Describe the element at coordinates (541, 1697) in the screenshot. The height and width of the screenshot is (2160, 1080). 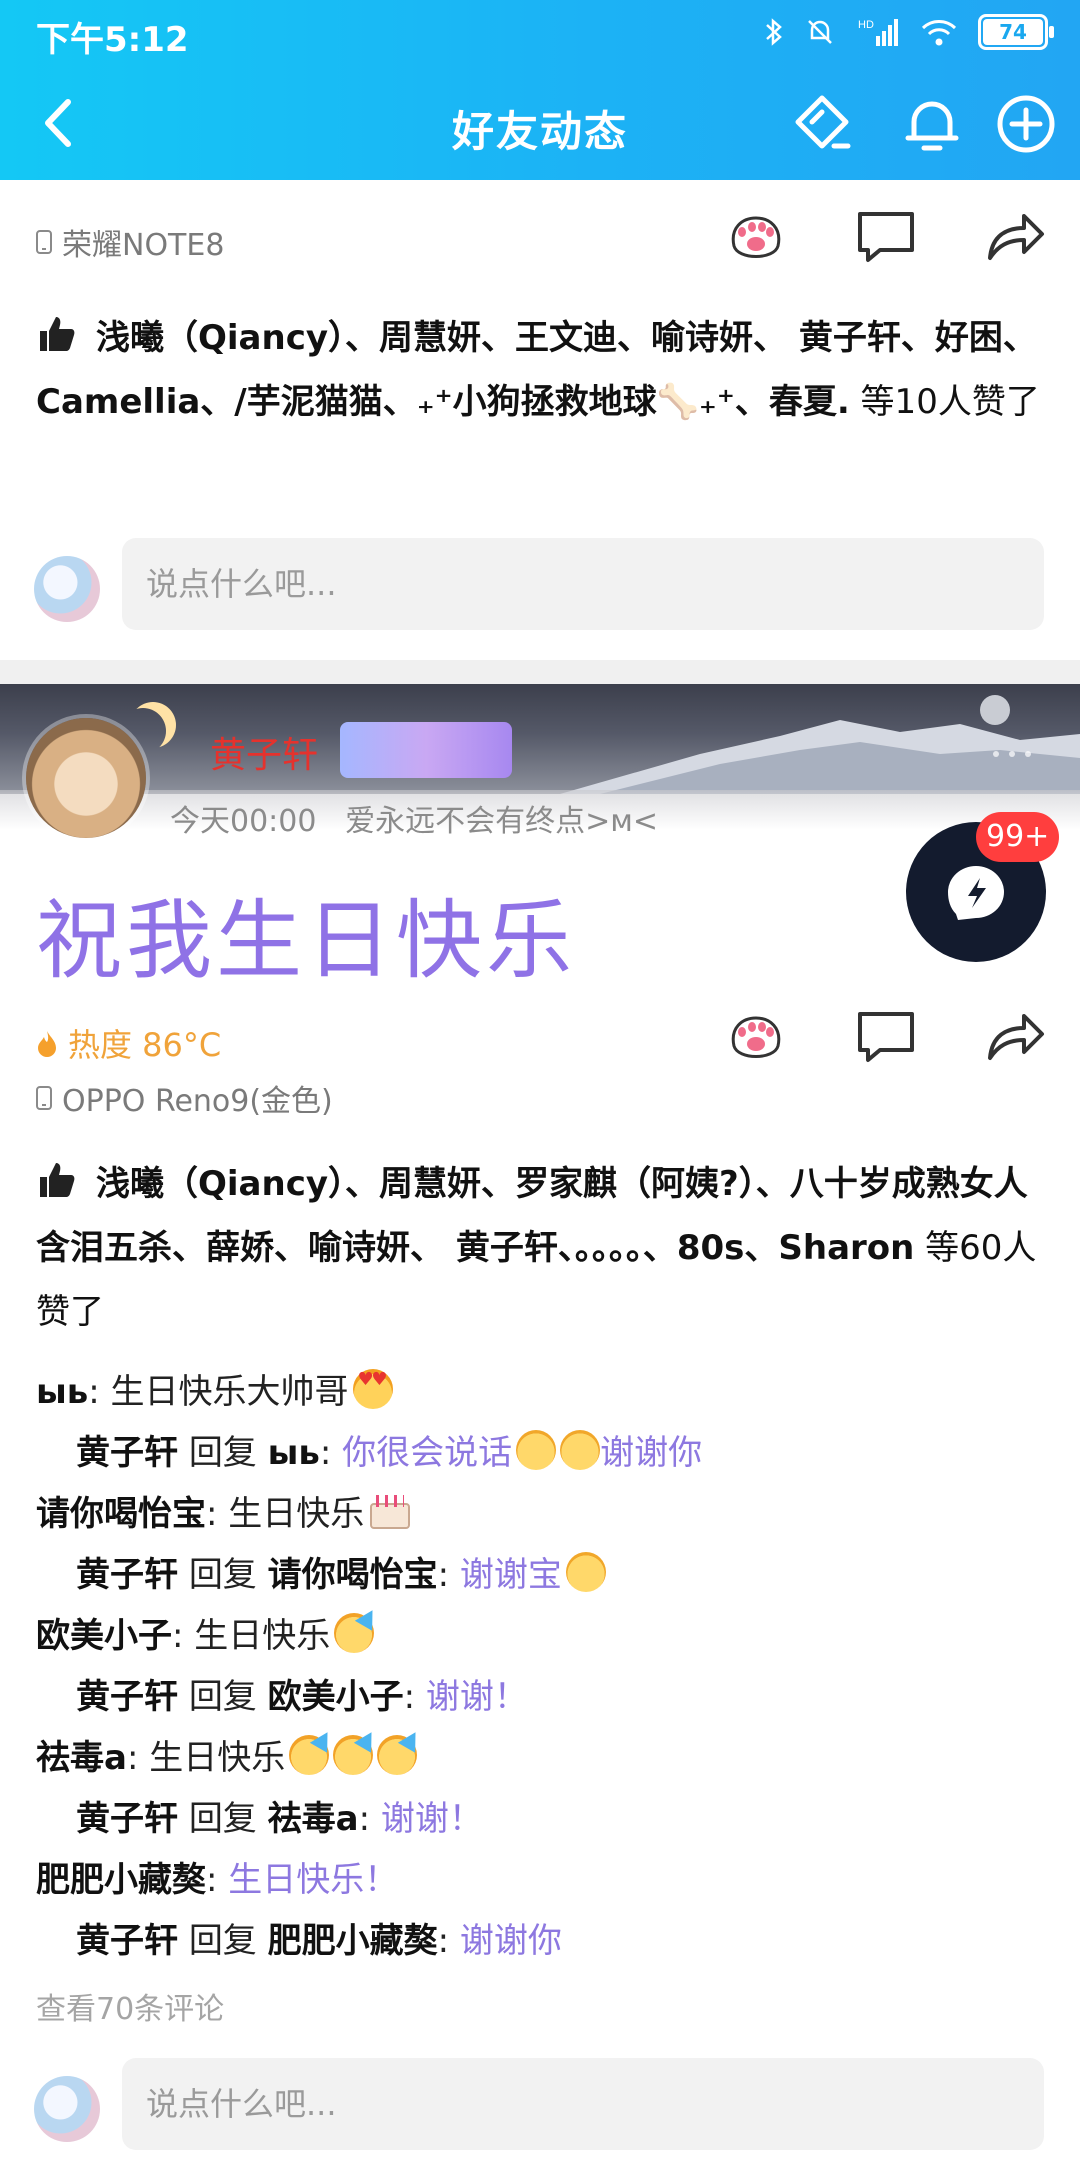
I see `reply-row: 黄子轩 回复 欧美小子: 谢谢！` at that location.